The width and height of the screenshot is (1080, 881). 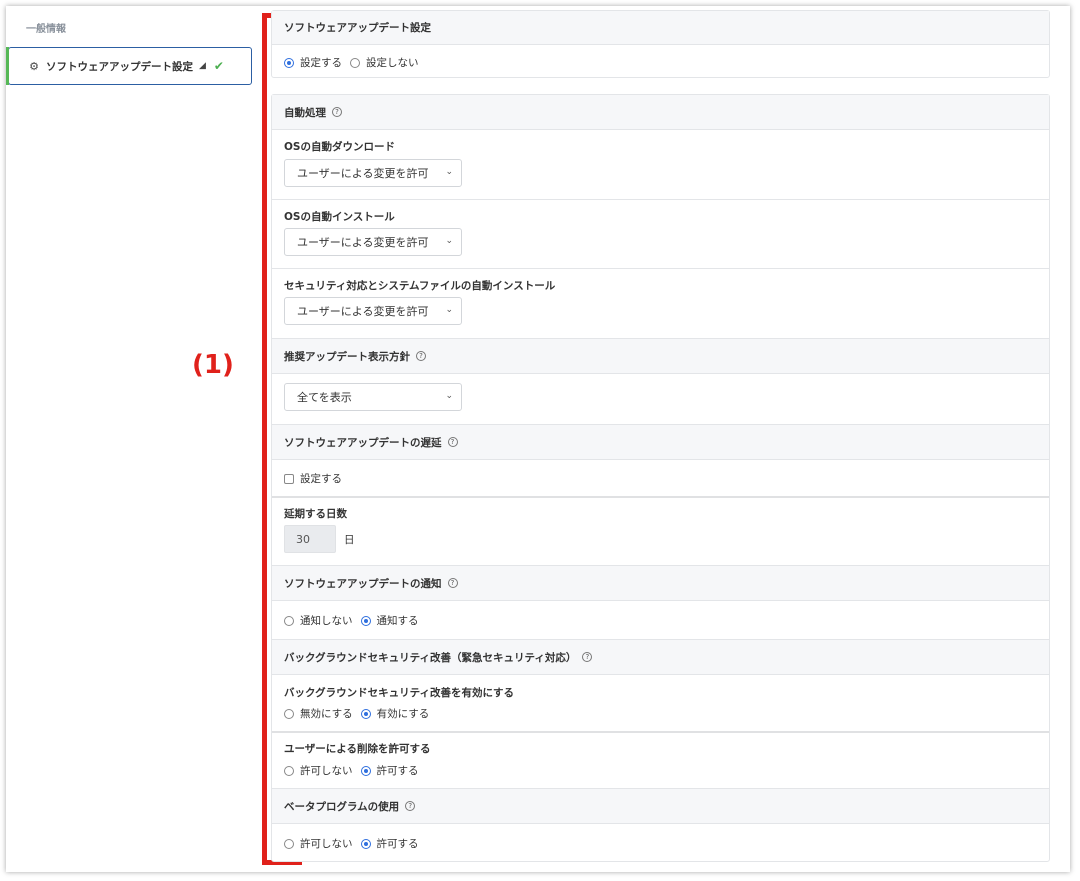 I want to click on radio-label: 無効にする, so click(x=326, y=714).